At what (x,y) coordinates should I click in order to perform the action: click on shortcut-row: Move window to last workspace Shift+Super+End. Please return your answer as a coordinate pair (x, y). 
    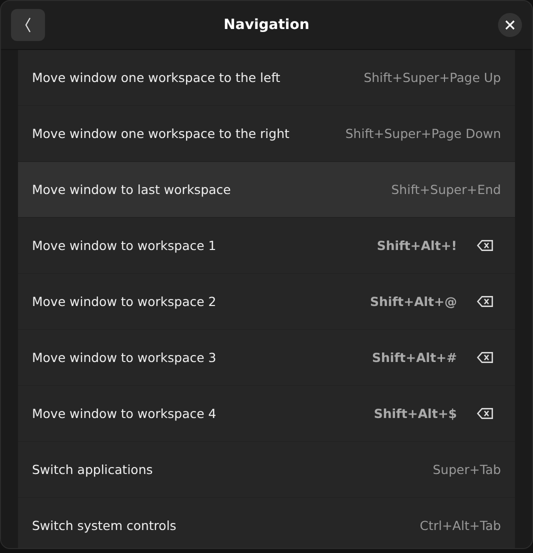
    Looking at the image, I should click on (266, 190).